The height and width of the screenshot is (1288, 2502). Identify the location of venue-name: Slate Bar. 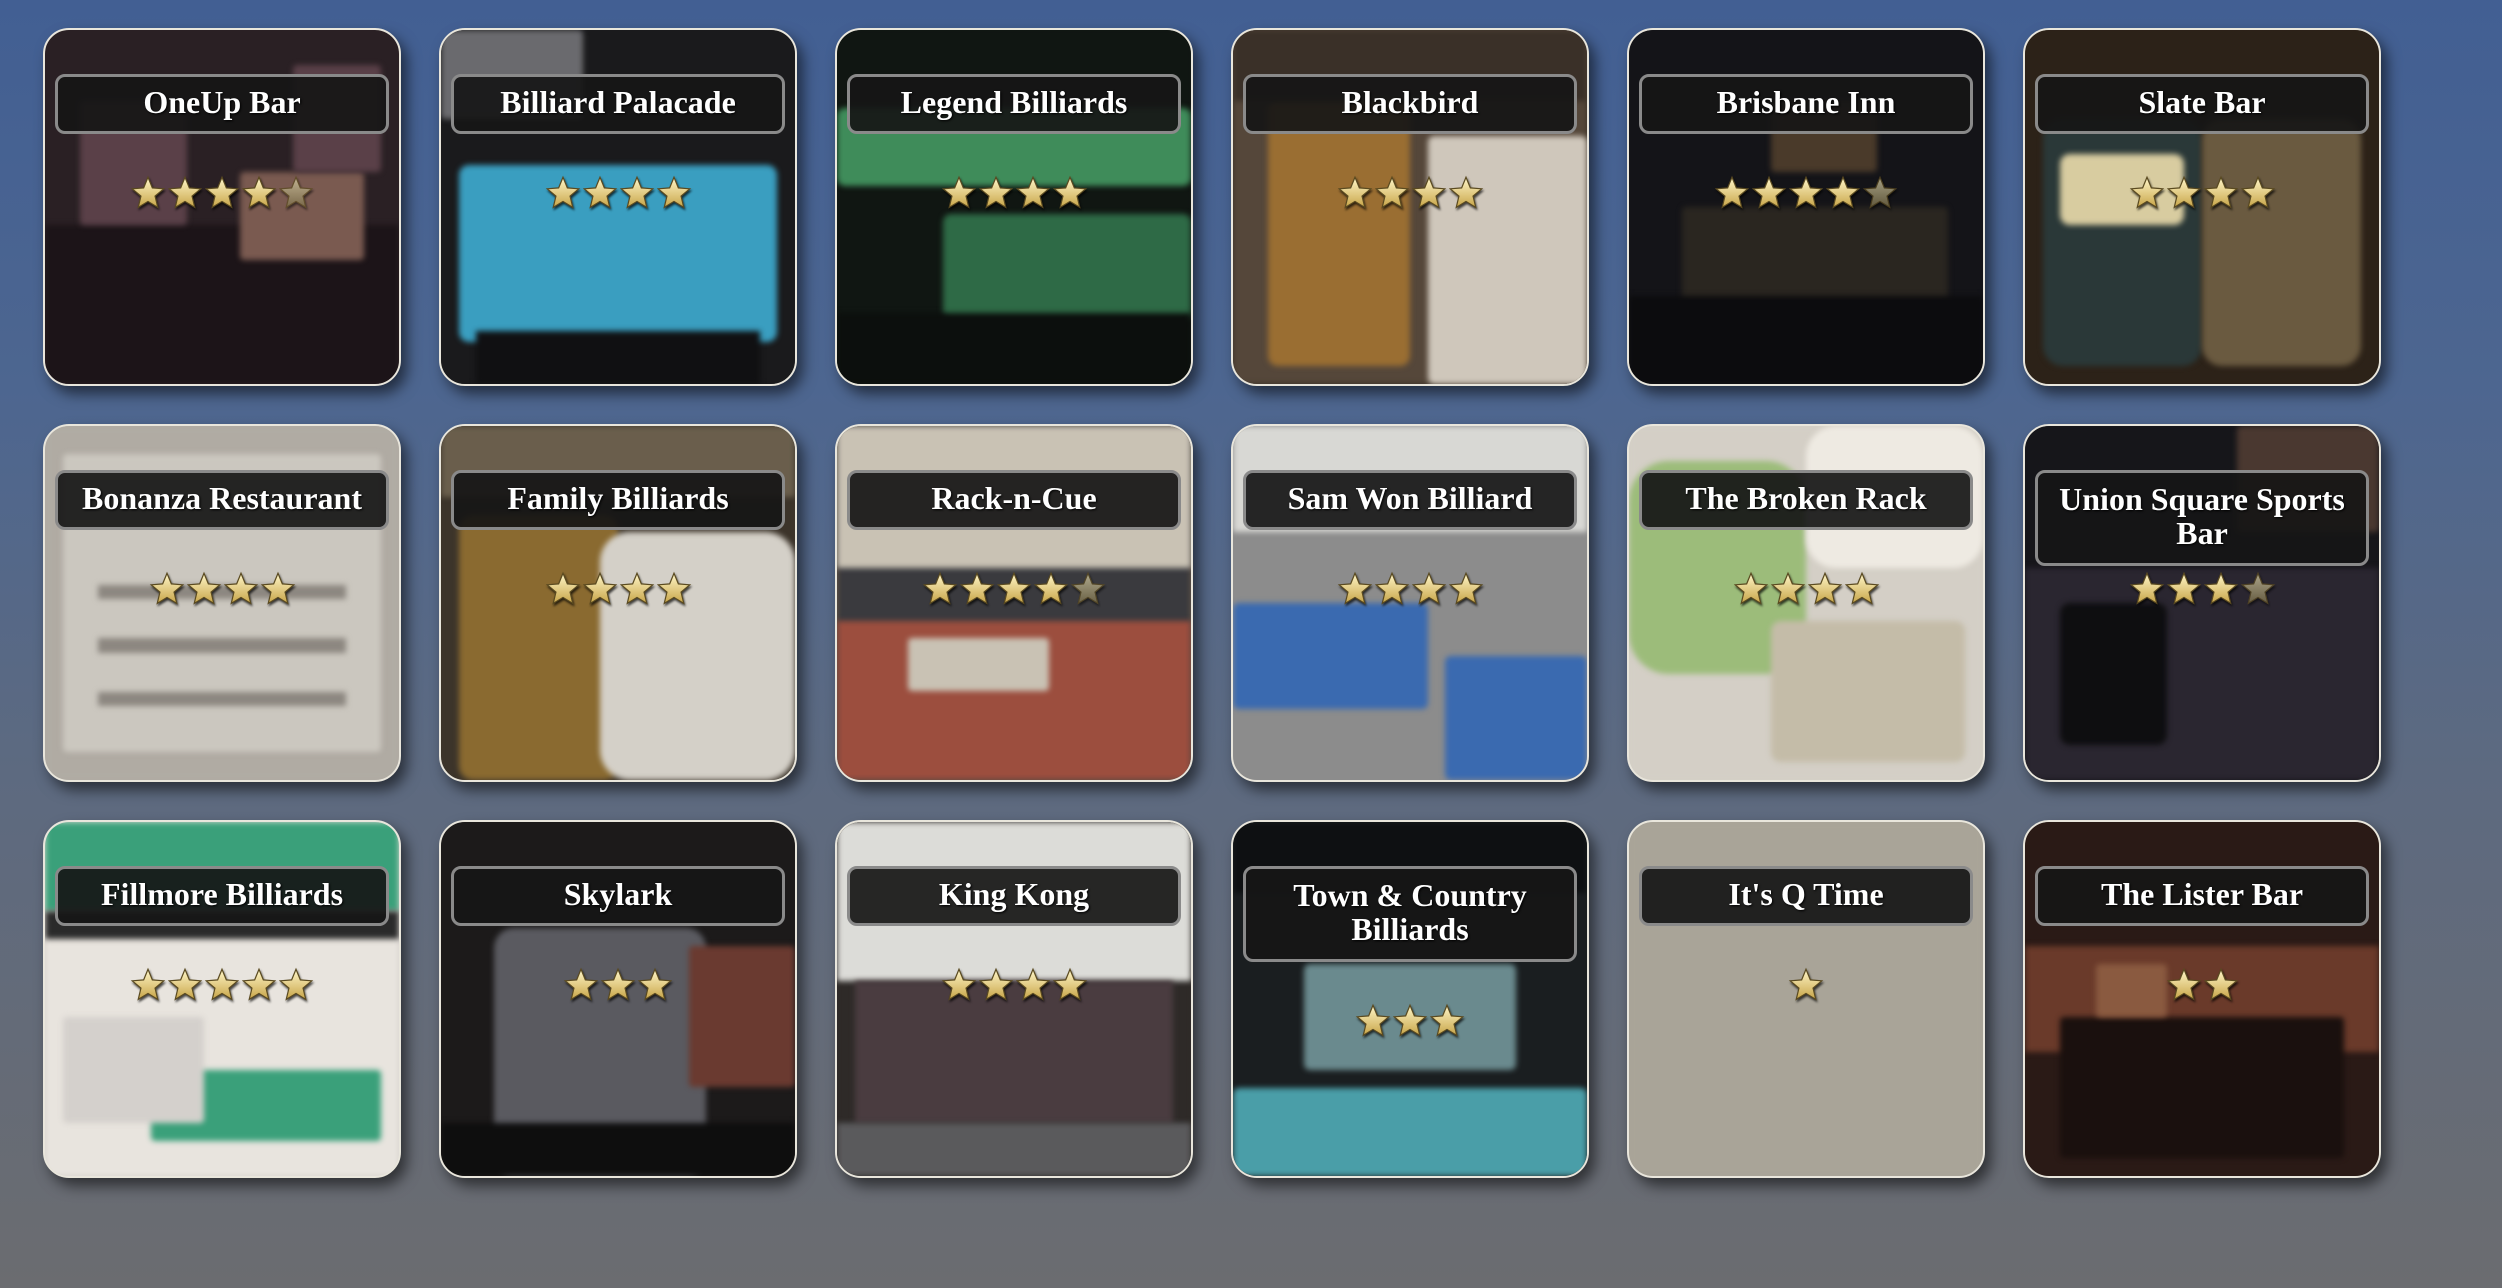
(2202, 104).